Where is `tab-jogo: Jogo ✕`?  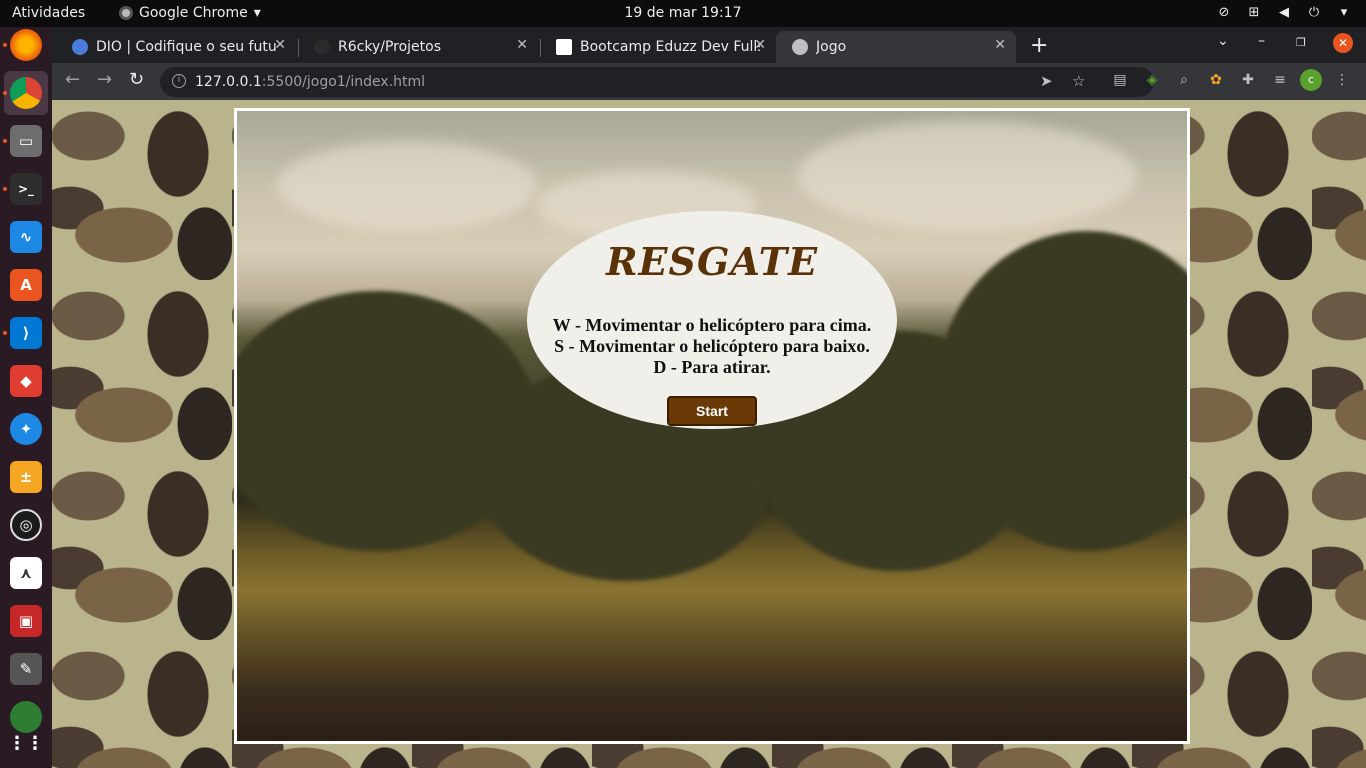 tab-jogo: Jogo ✕ is located at coordinates (896, 47).